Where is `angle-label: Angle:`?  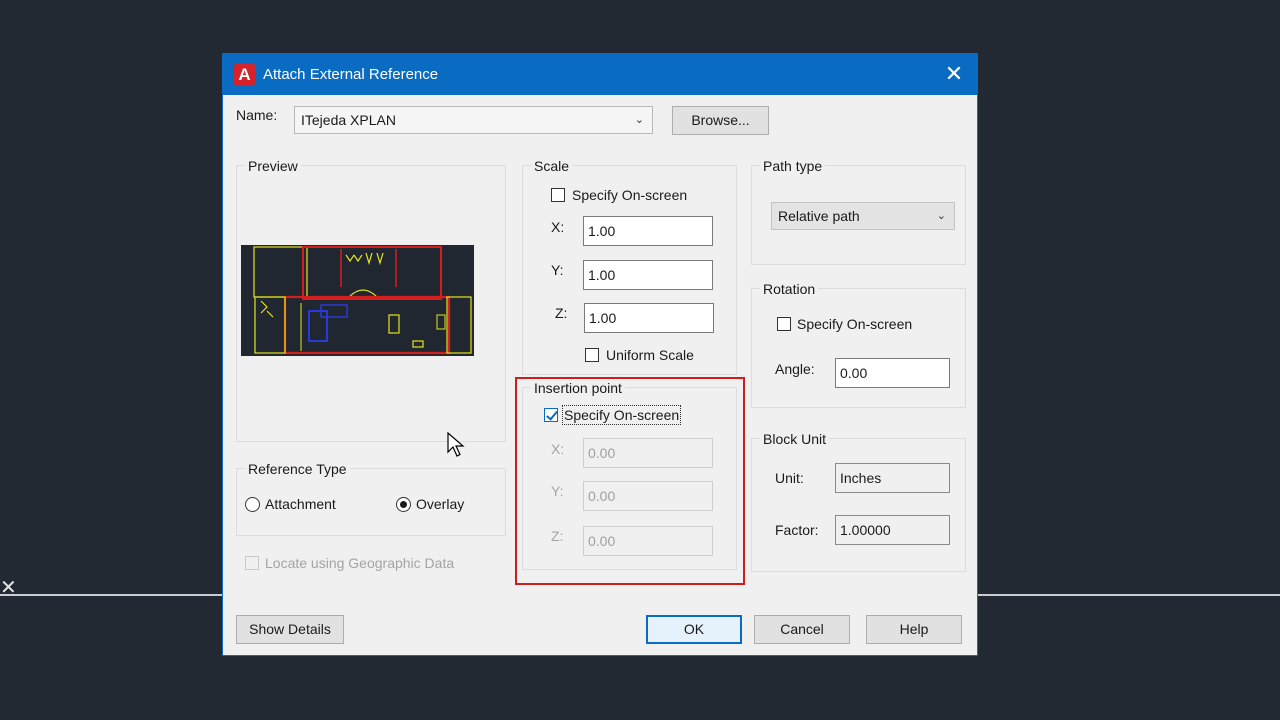 angle-label: Angle: is located at coordinates (795, 369).